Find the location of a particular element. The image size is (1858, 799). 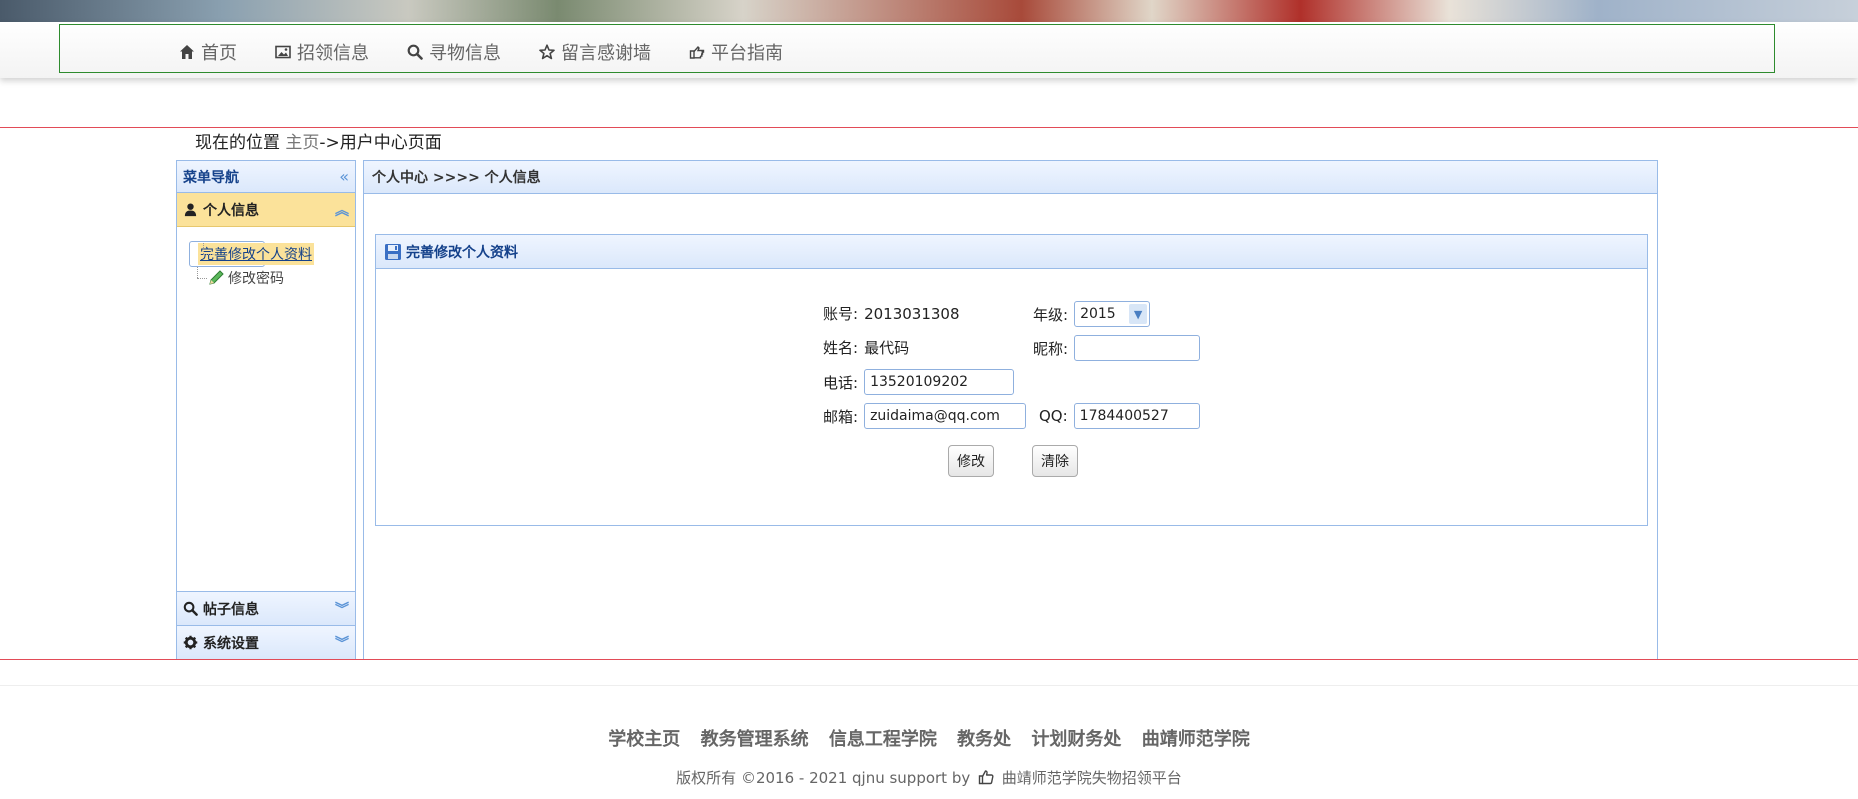

star-icon is located at coordinates (547, 52).